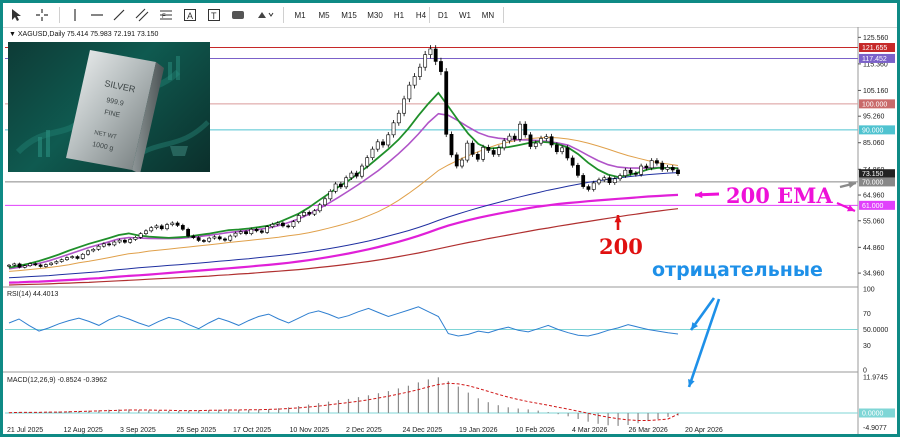 This screenshot has width=900, height=437. What do you see at coordinates (324, 15) in the screenshot?
I see `timeframe-m5: M5` at bounding box center [324, 15].